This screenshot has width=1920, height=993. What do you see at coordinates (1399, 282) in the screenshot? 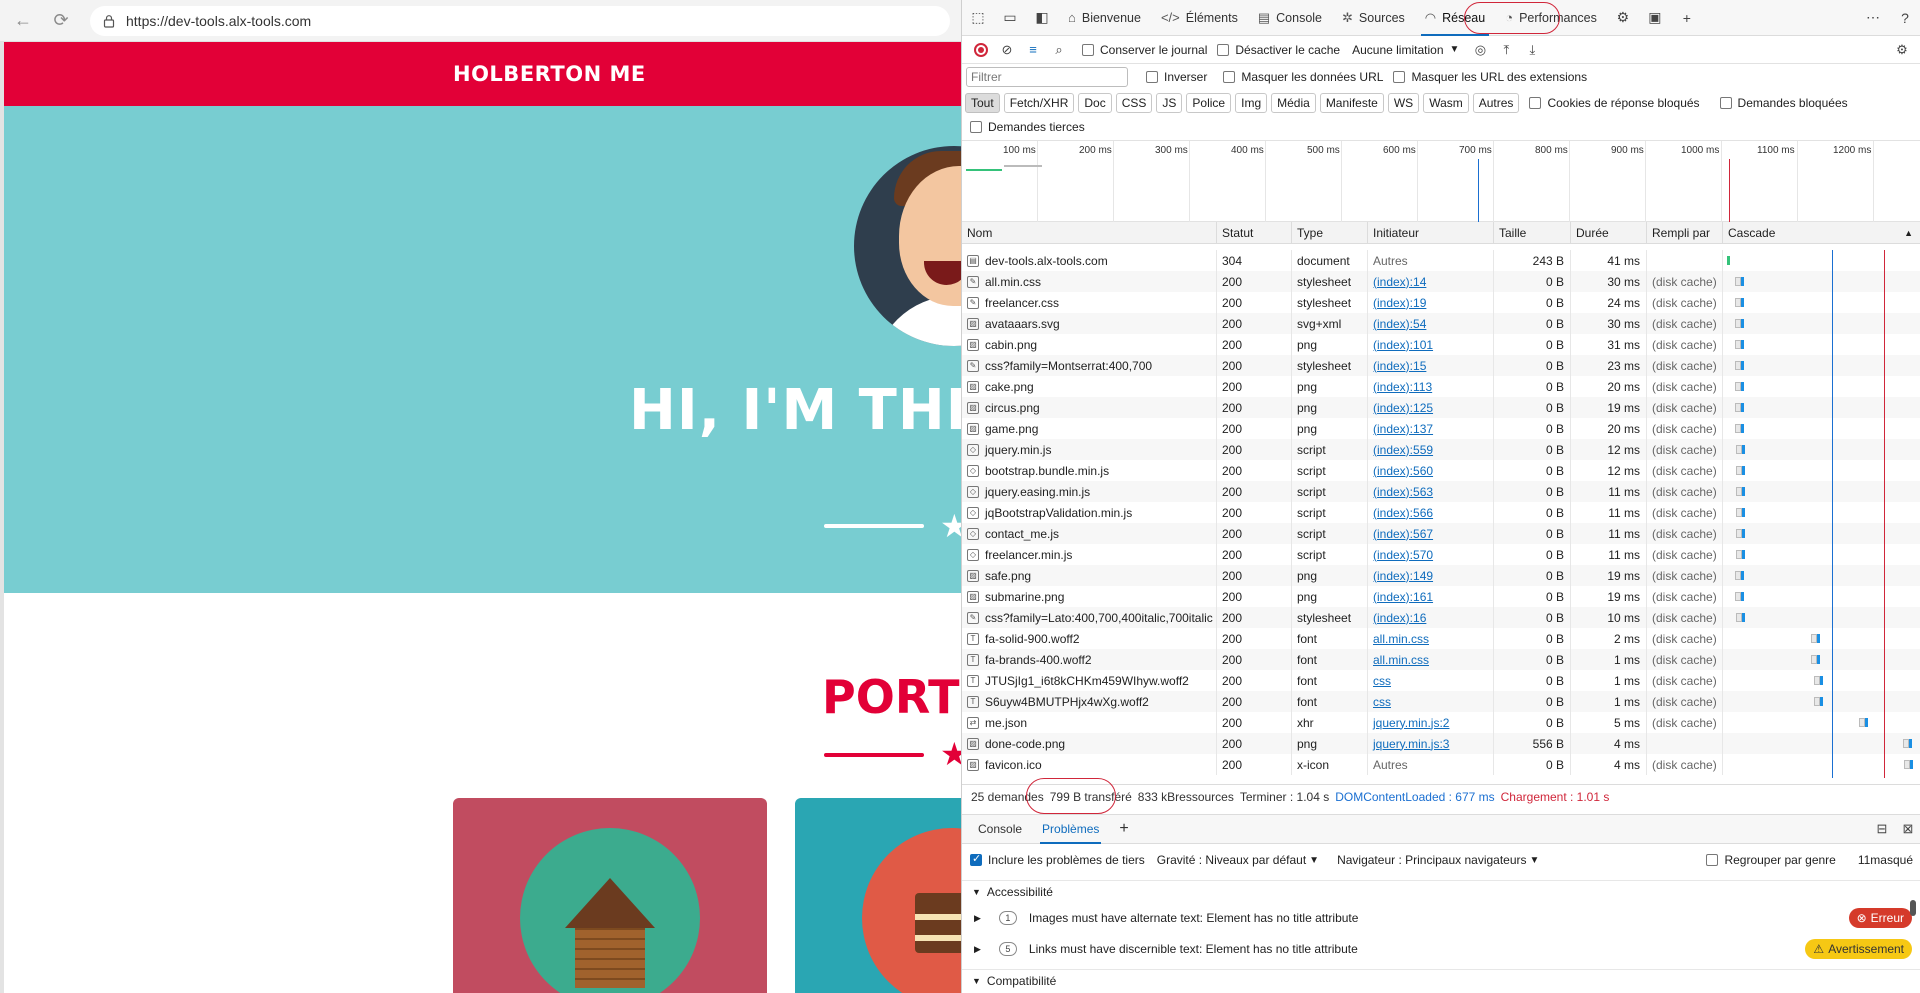
I see `initiator-link: (index):14` at bounding box center [1399, 282].